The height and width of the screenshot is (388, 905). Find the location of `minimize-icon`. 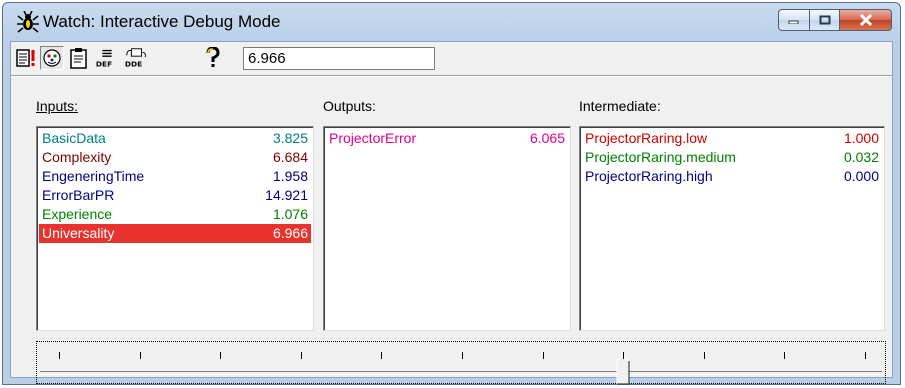

minimize-icon is located at coordinates (793, 22).